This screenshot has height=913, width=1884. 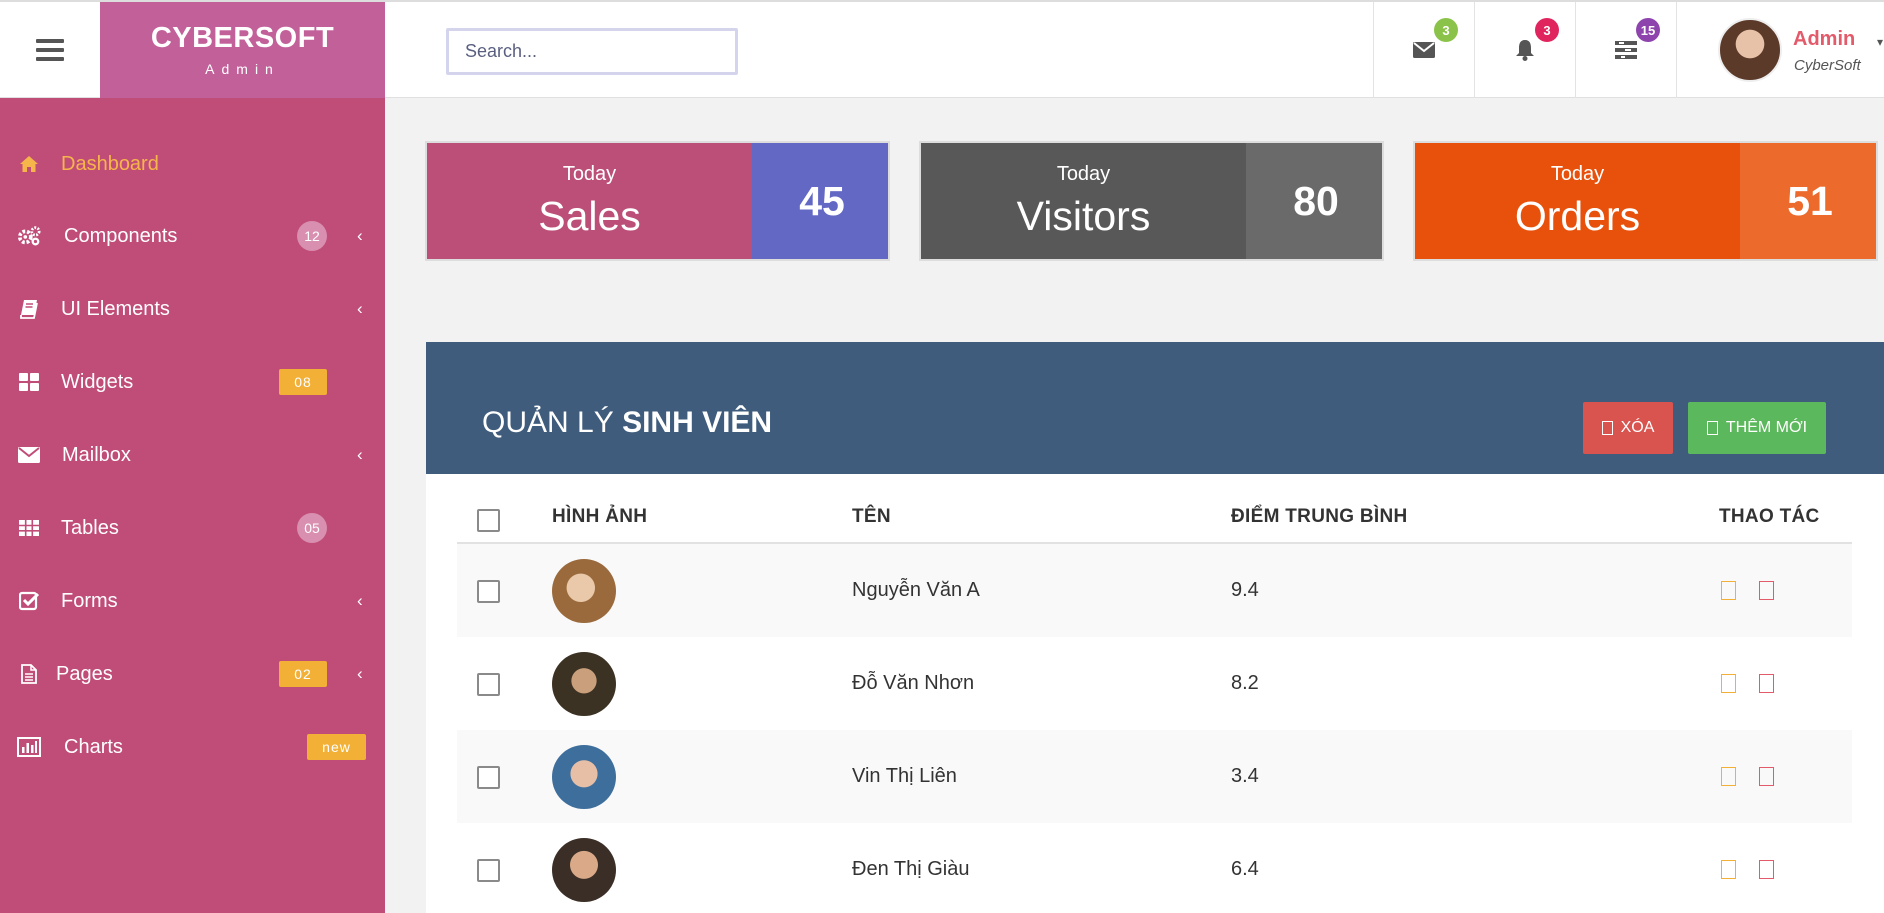 What do you see at coordinates (1154, 776) in the screenshot?
I see `table-row: Vin Thị Liên 3.4` at bounding box center [1154, 776].